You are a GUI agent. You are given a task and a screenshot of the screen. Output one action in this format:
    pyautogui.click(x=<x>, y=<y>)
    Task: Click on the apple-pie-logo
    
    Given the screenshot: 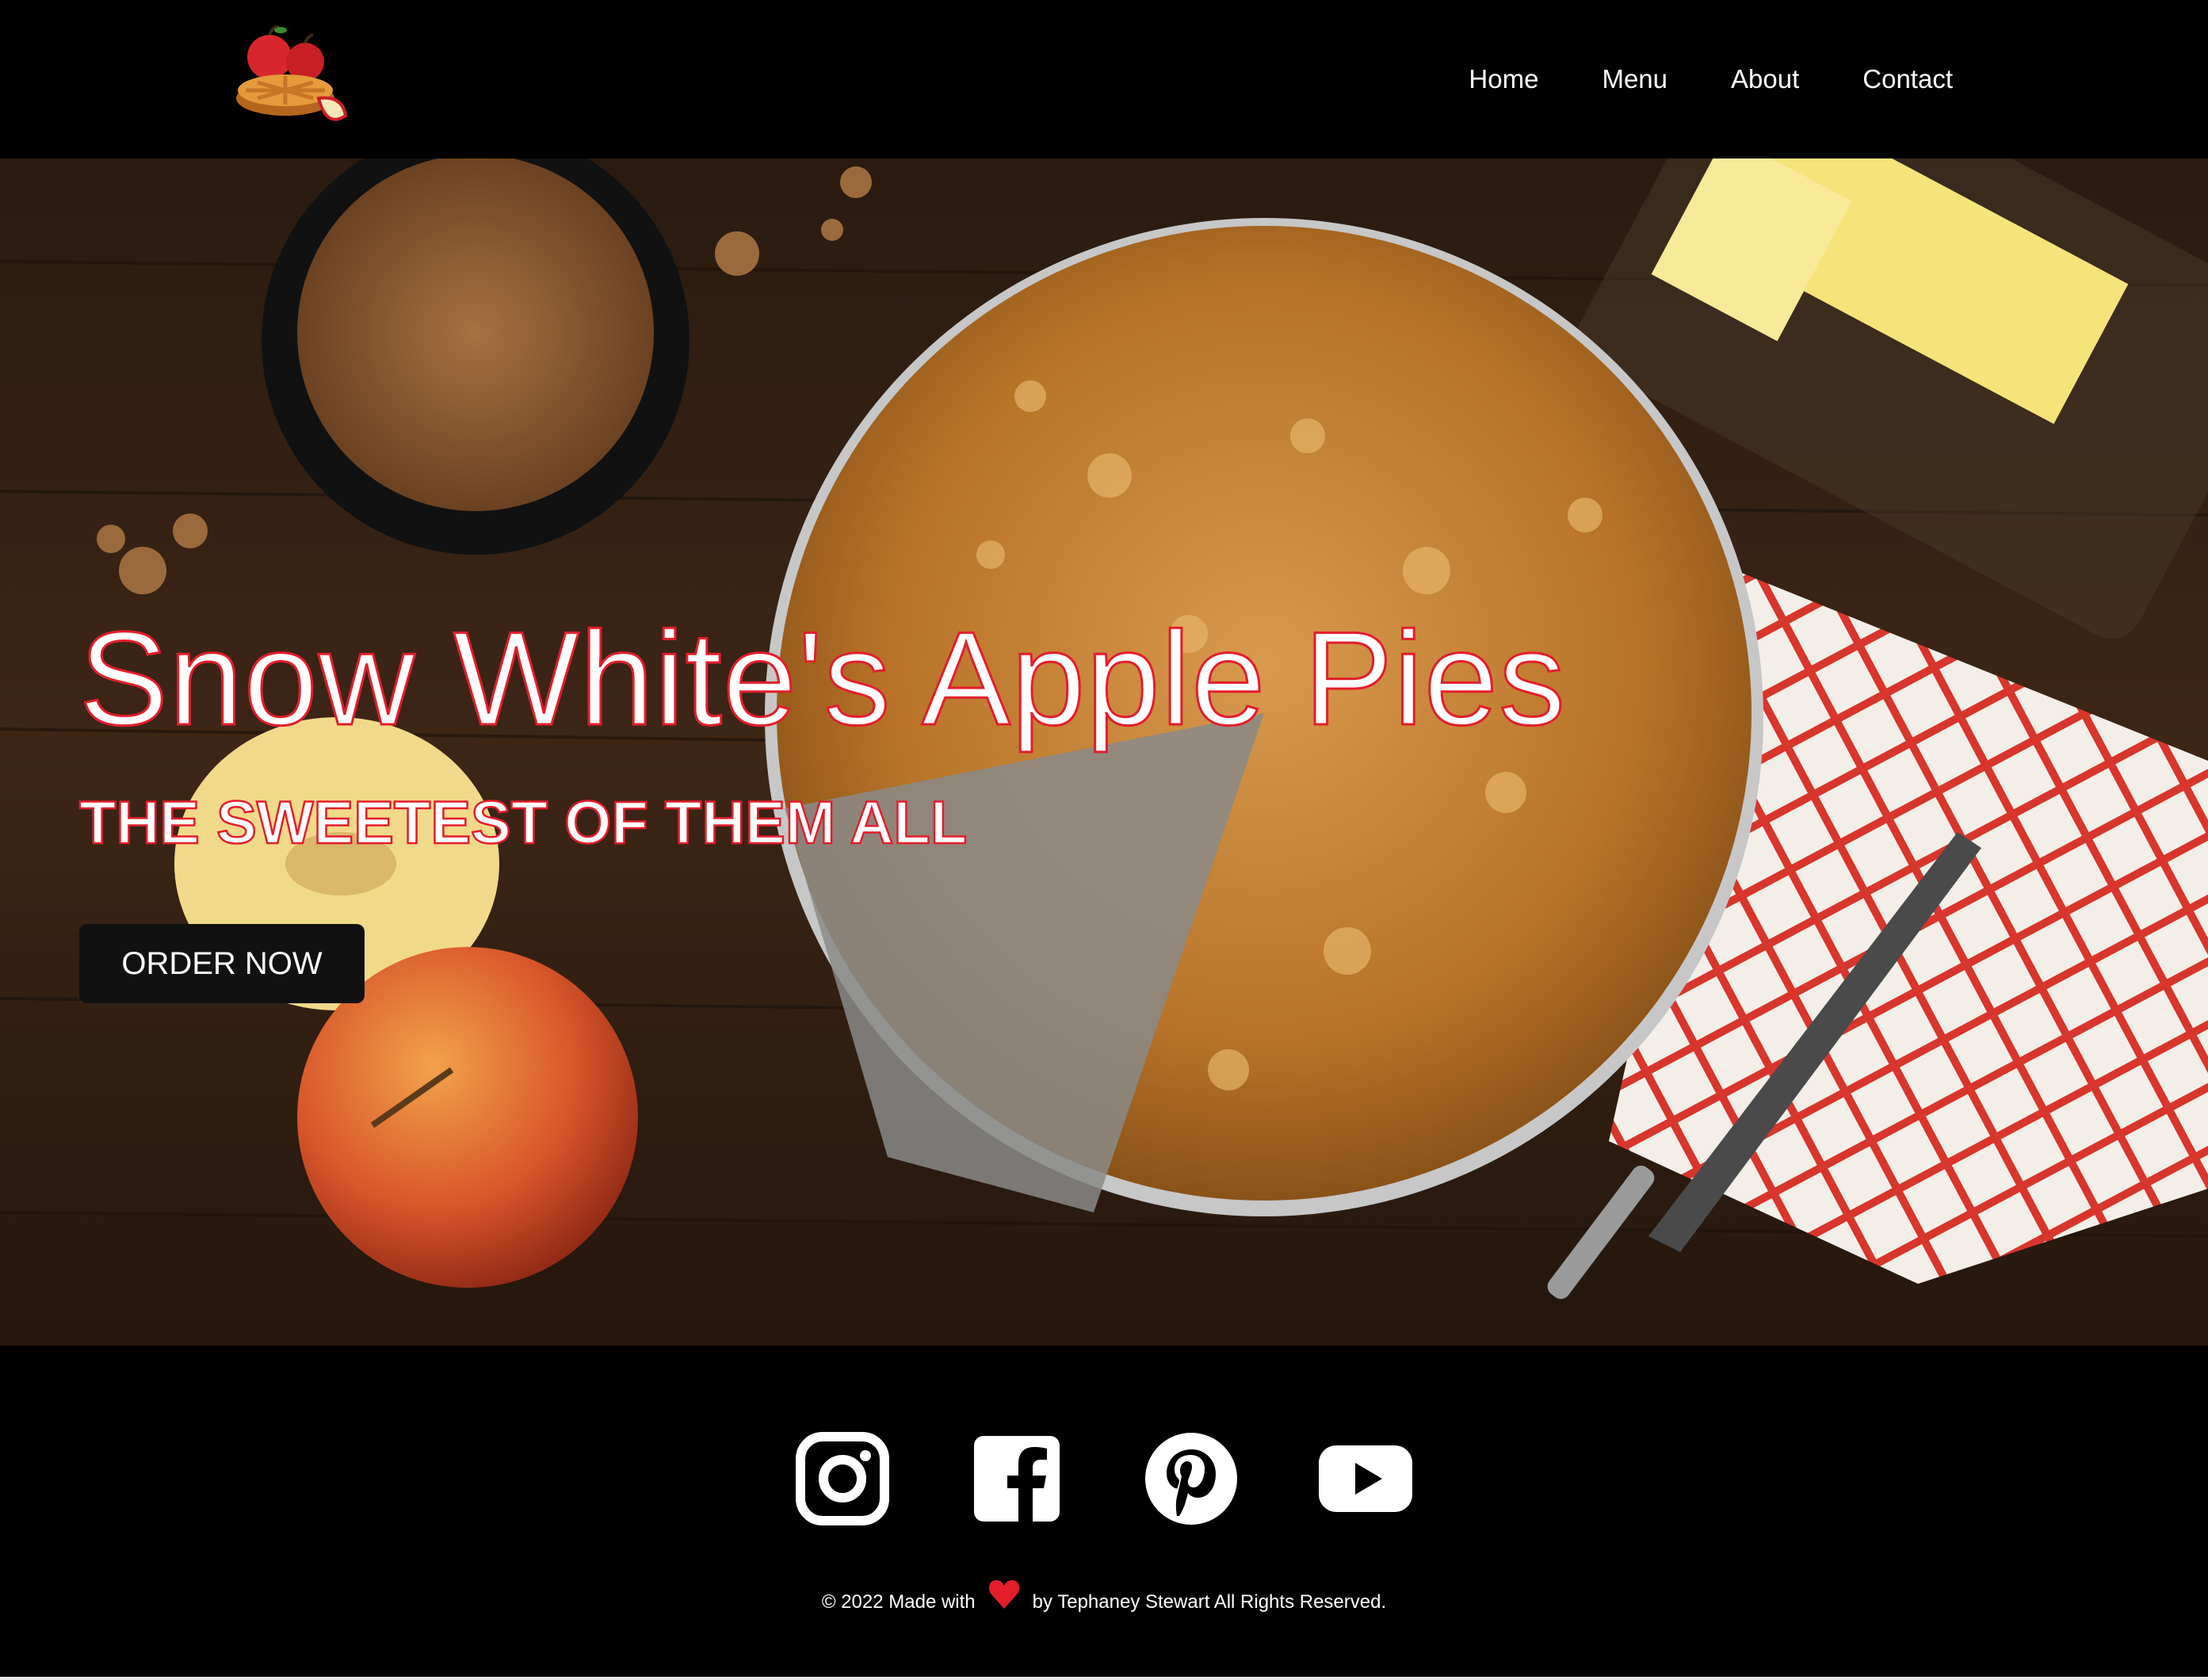 What is the action you would take?
    pyautogui.click(x=290, y=76)
    